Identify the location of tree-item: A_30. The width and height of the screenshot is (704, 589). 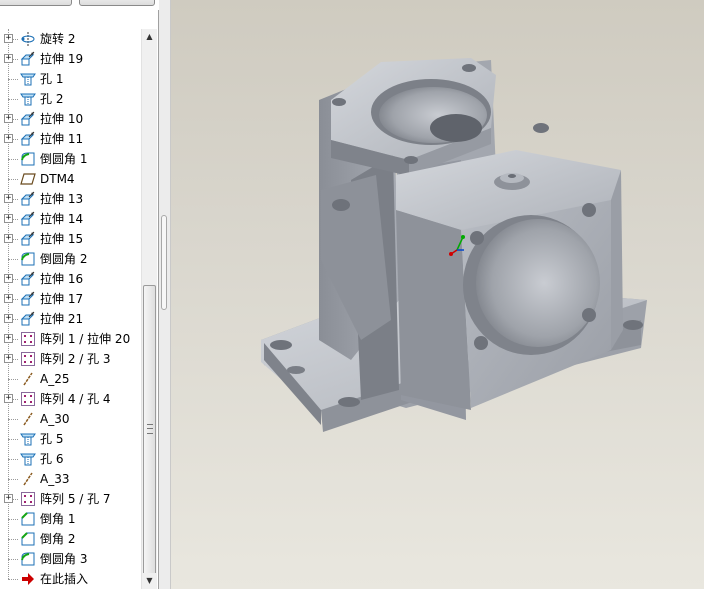
(70, 419).